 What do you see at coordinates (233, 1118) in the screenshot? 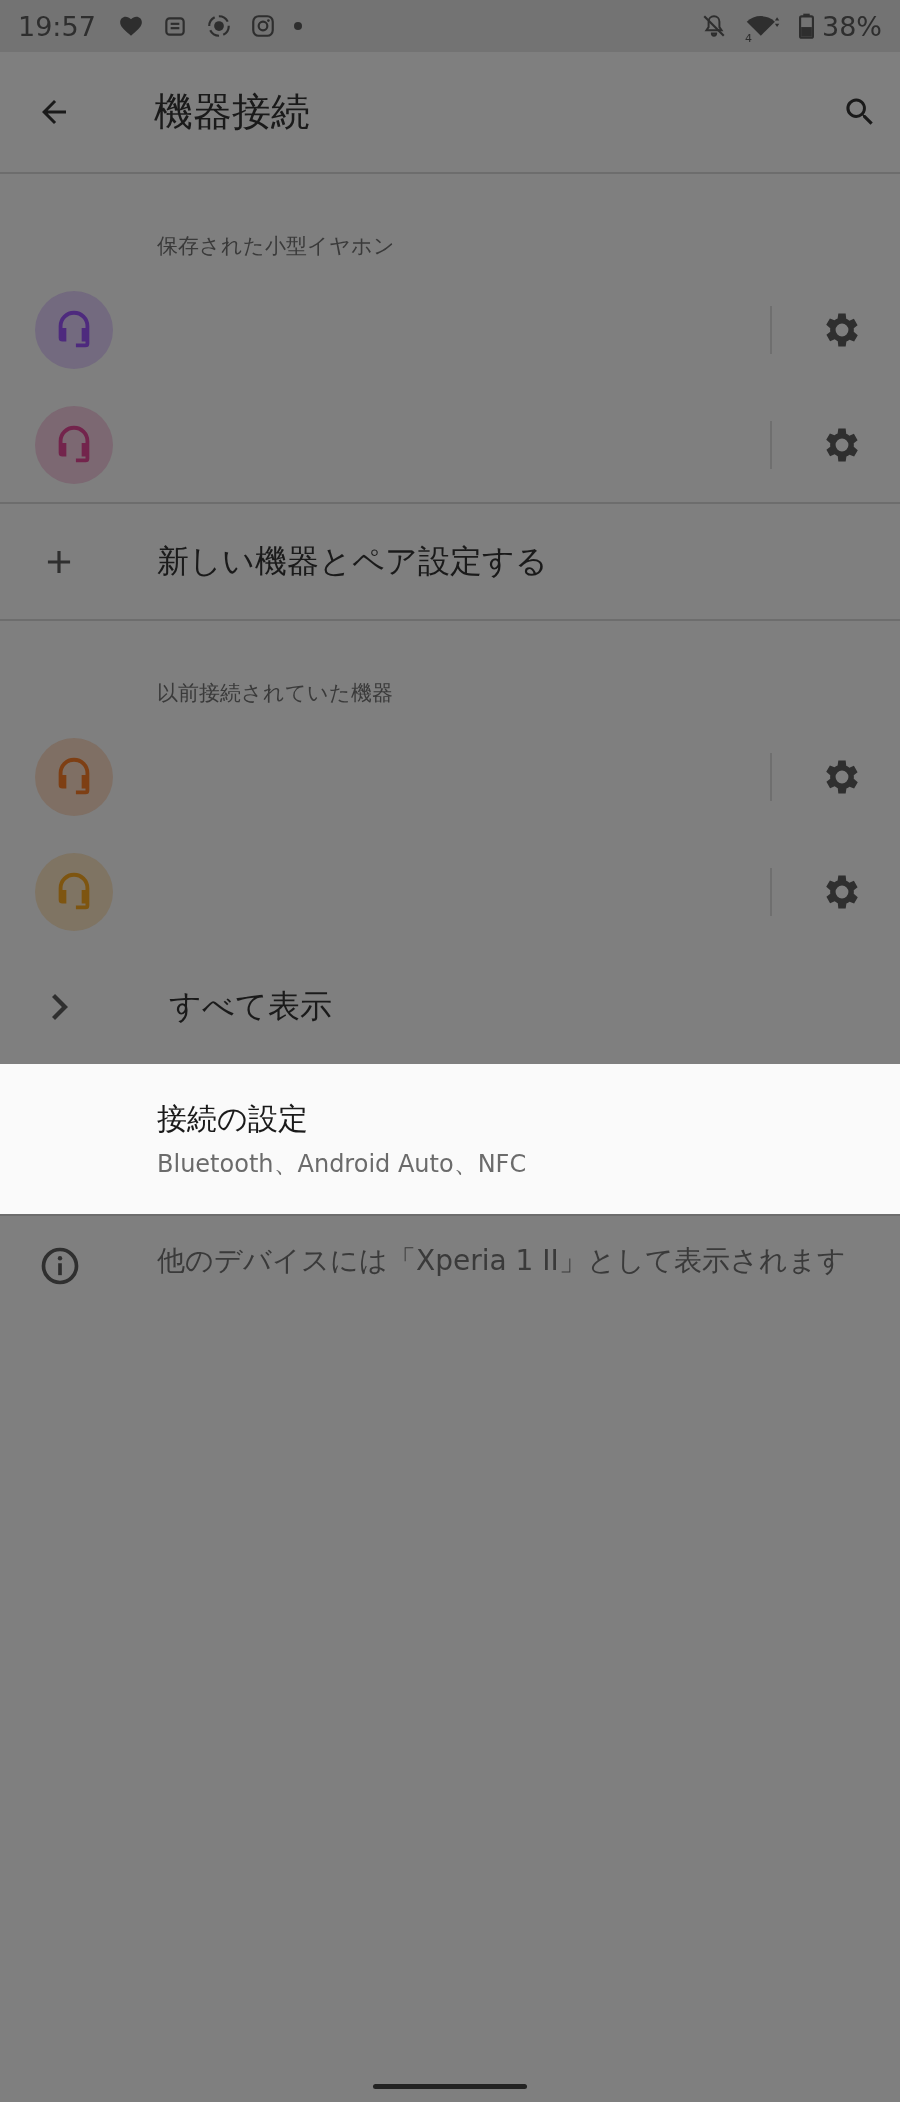
I see `item-title: 接続の設定` at bounding box center [233, 1118].